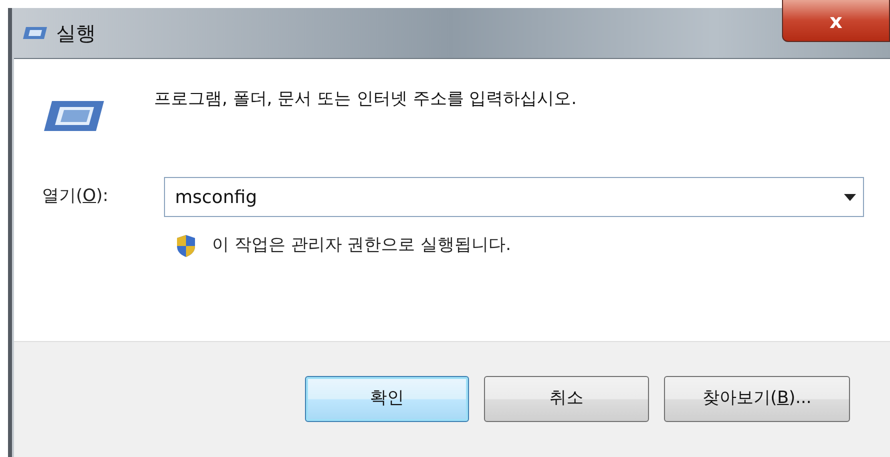 This screenshot has height=457, width=890. What do you see at coordinates (850, 197) in the screenshot?
I see `dropdown-caret-icon` at bounding box center [850, 197].